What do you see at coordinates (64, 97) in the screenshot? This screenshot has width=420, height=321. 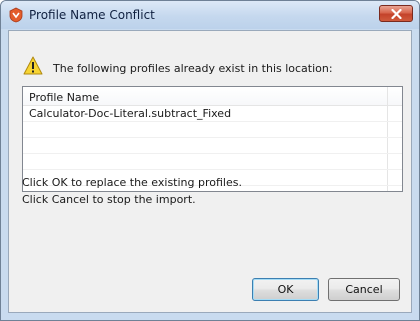 I see `column-header-profile-name: Profile Name` at bounding box center [64, 97].